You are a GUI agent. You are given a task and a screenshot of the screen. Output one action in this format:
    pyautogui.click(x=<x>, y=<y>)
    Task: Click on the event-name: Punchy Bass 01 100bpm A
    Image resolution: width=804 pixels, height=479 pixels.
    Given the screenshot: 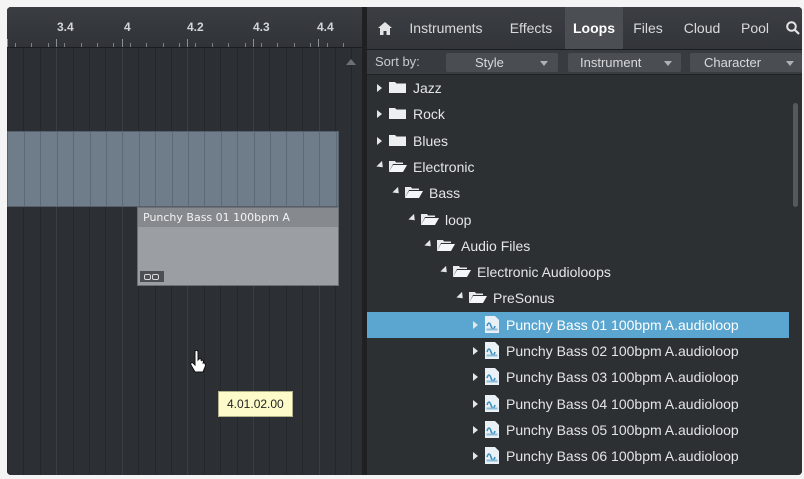 What is the action you would take?
    pyautogui.click(x=216, y=217)
    